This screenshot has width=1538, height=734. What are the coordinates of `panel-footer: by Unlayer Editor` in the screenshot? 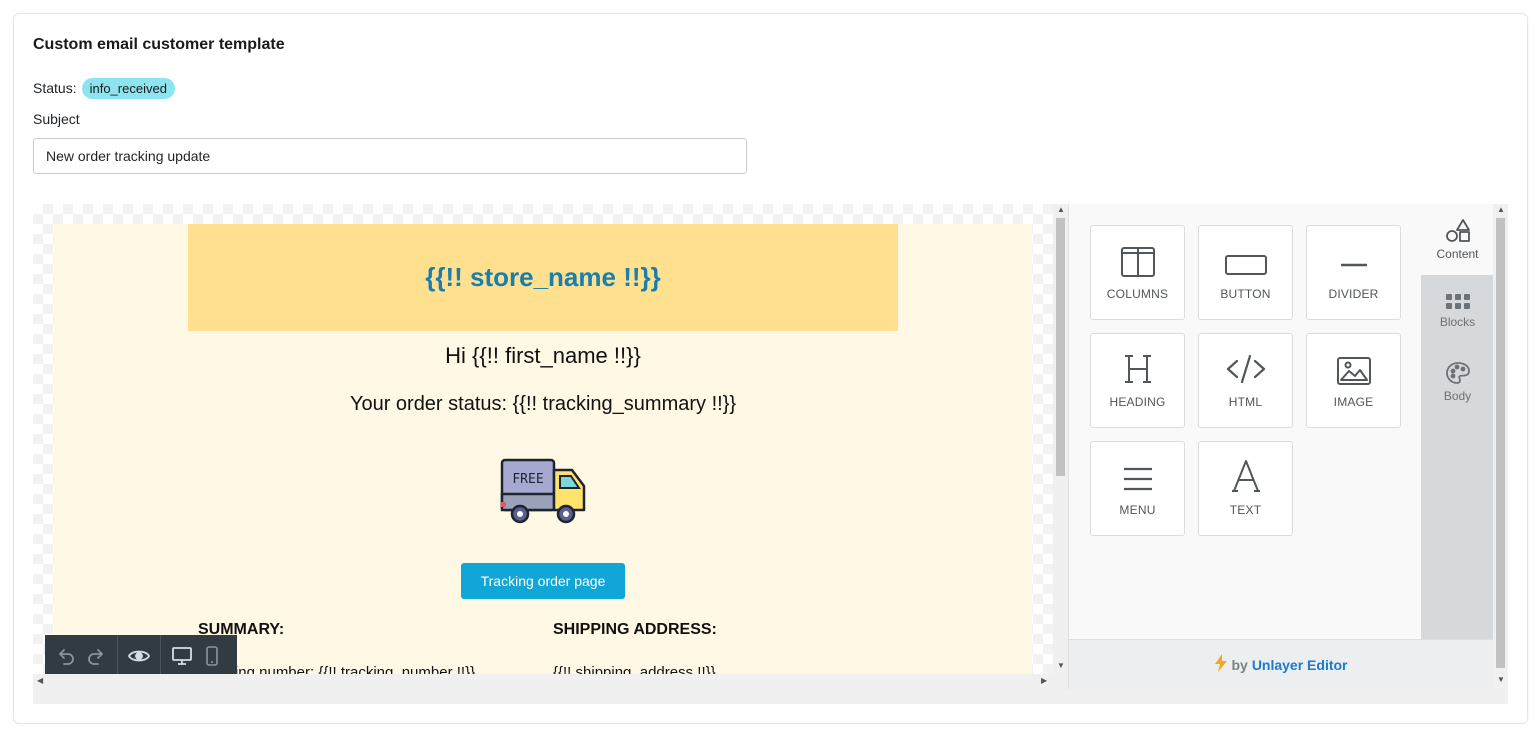 It's located at (1281, 664).